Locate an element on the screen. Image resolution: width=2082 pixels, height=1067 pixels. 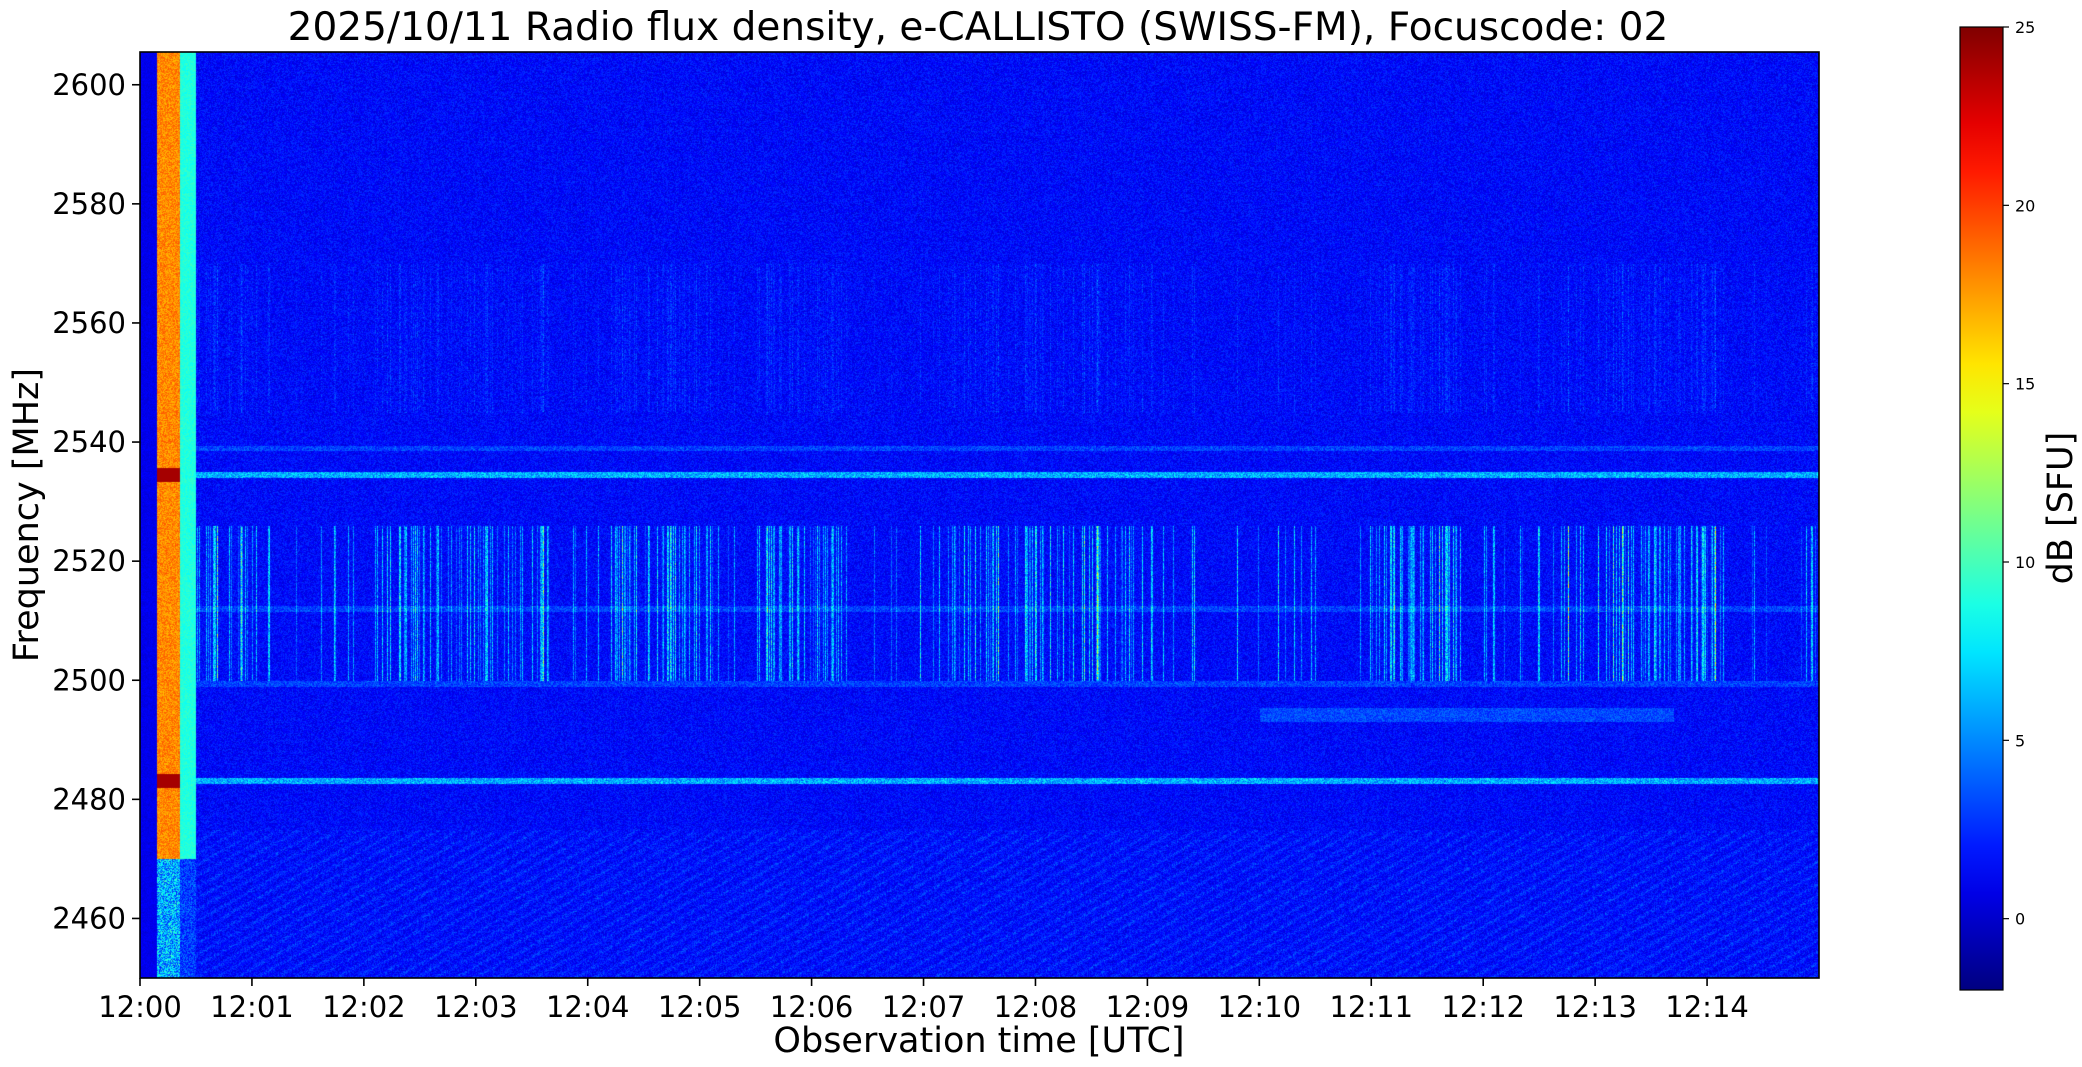
colorbar-tick-label: 5 is located at coordinates (2020, 740).